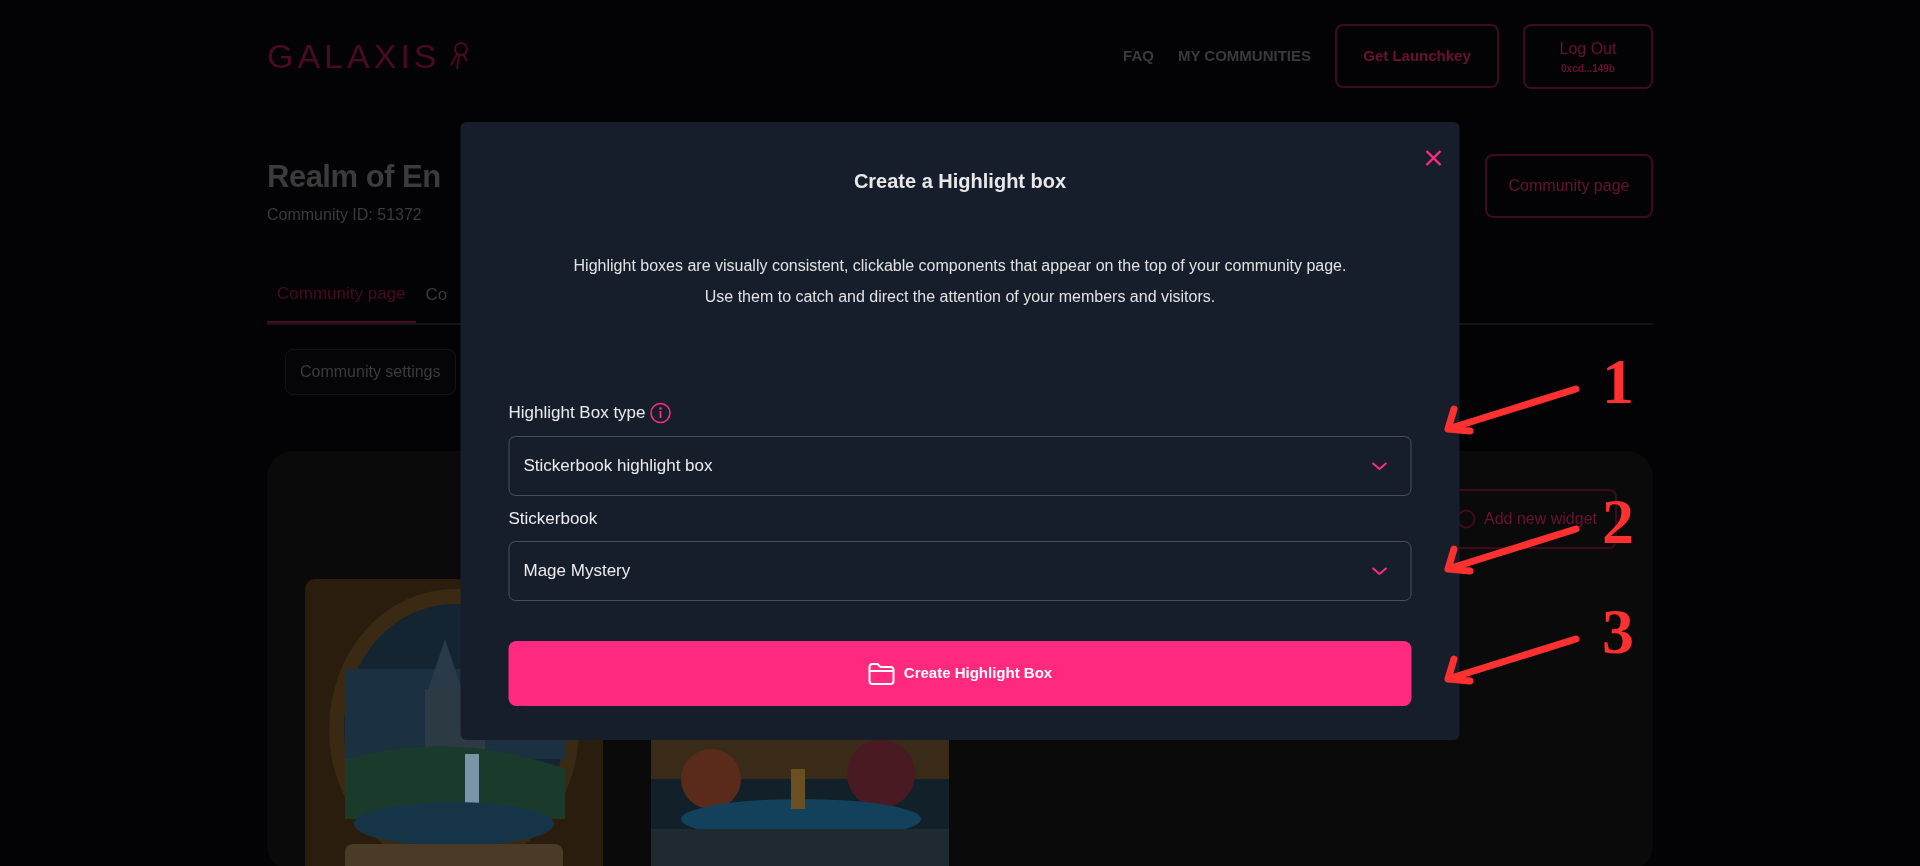  I want to click on tab: Co, so click(436, 297).